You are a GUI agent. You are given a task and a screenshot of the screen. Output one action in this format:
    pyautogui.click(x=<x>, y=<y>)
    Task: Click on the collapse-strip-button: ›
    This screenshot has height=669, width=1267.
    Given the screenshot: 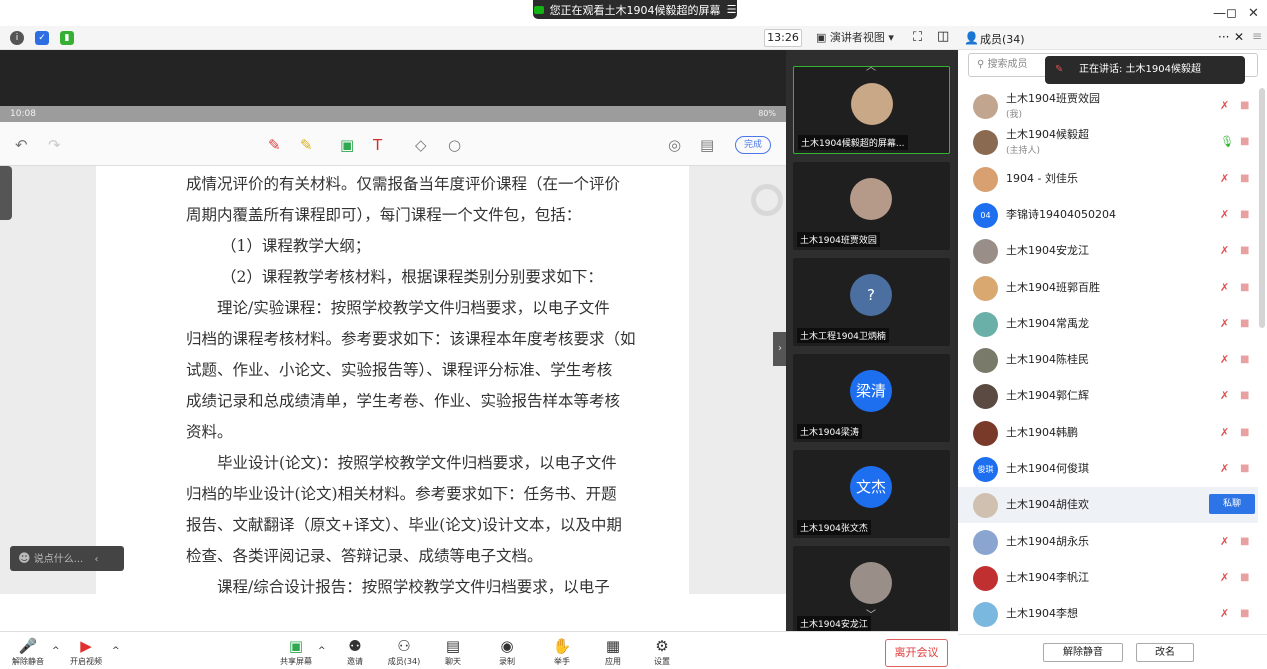 What is the action you would take?
    pyautogui.click(x=780, y=349)
    